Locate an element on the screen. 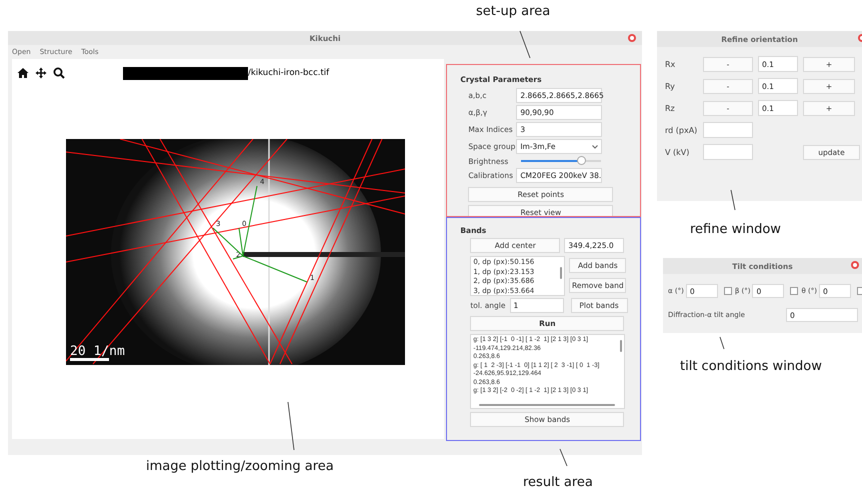 This screenshot has height=490, width=862. results-text-area is located at coordinates (548, 371).